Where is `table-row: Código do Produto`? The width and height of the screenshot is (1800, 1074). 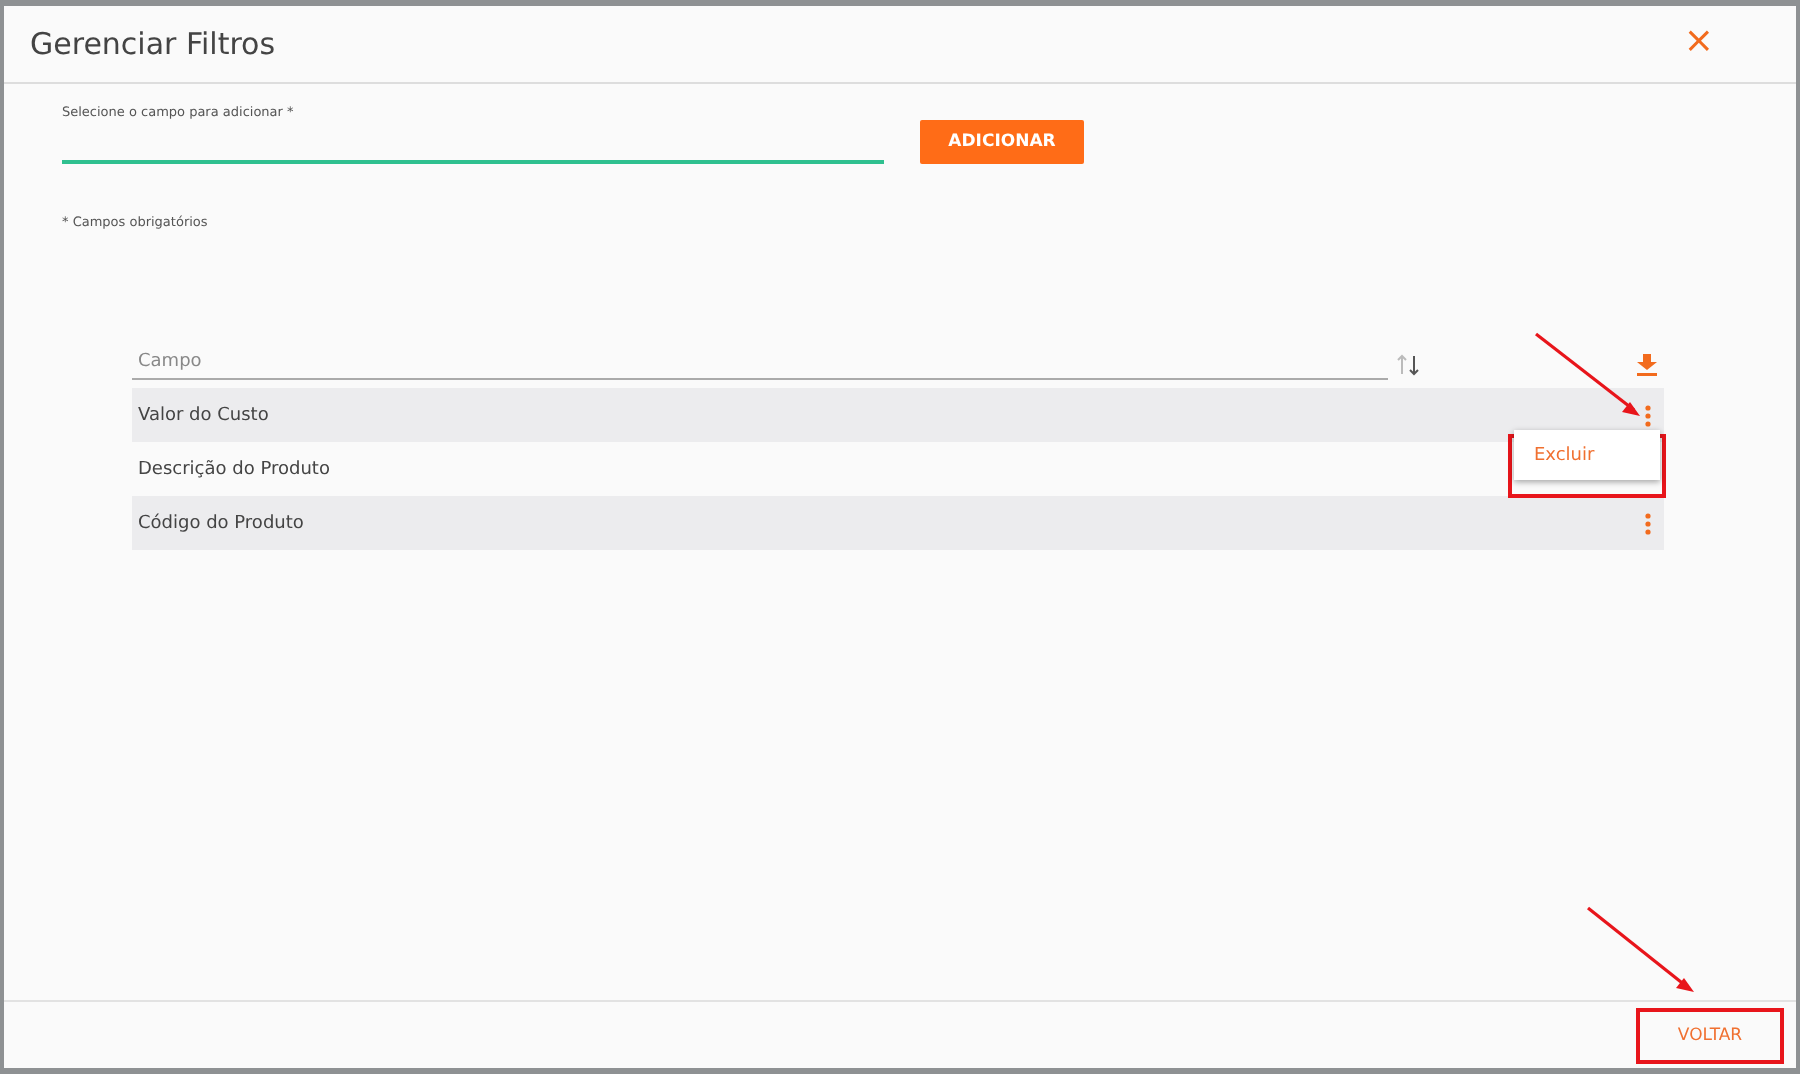 table-row: Código do Produto is located at coordinates (898, 523).